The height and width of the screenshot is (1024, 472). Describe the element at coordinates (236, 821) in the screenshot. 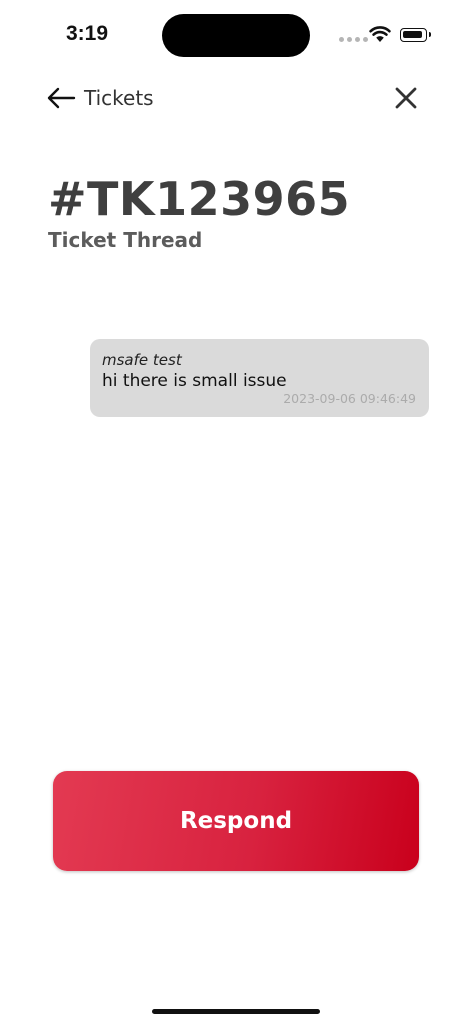

I see `respond-button: Respond` at that location.